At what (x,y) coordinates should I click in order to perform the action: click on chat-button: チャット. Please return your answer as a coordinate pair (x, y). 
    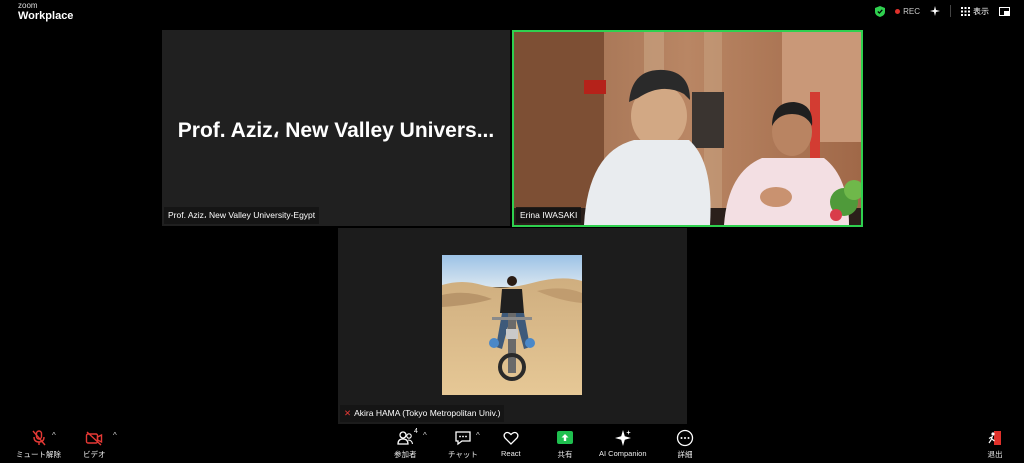
    Looking at the image, I should click on (463, 444).